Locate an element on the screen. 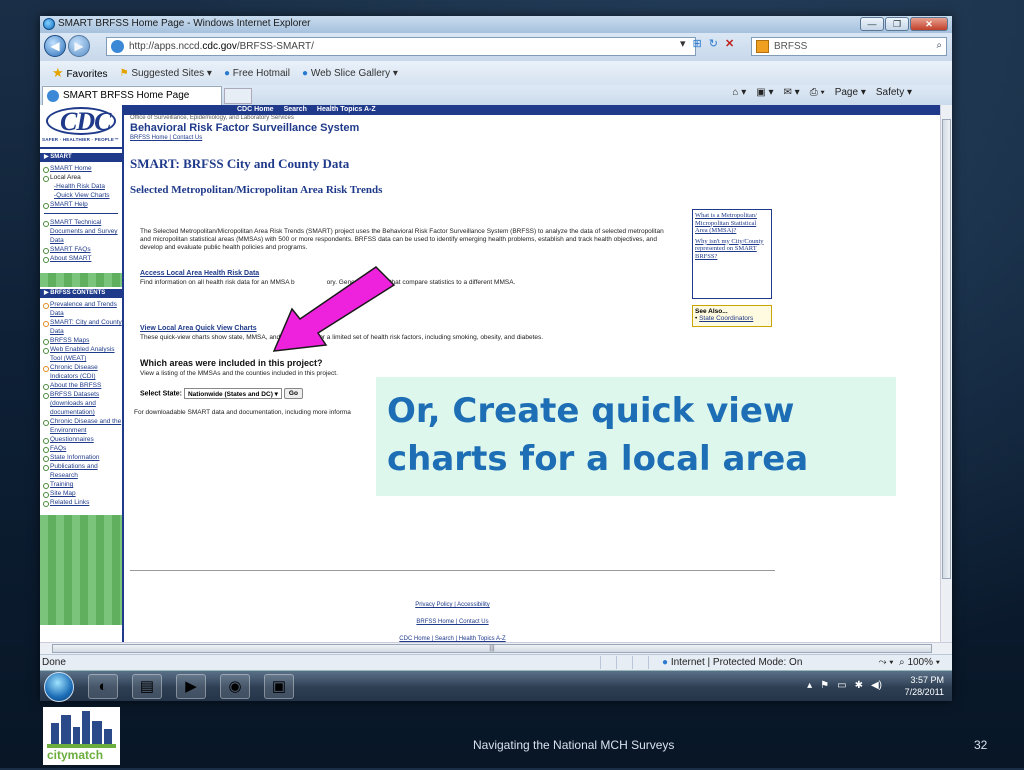  mail-icon: ✉ ▾ is located at coordinates (792, 92).